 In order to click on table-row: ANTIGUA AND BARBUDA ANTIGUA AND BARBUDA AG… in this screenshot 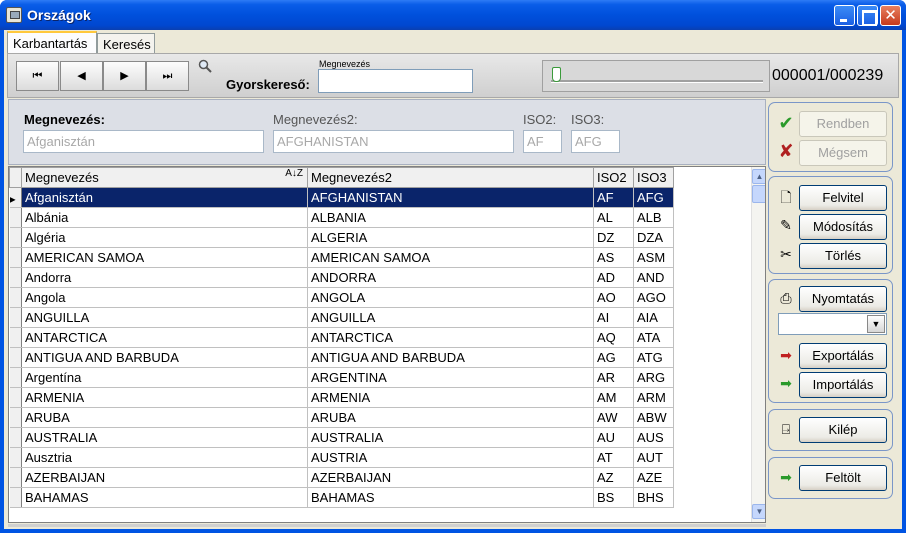, I will do `click(341, 357)`.